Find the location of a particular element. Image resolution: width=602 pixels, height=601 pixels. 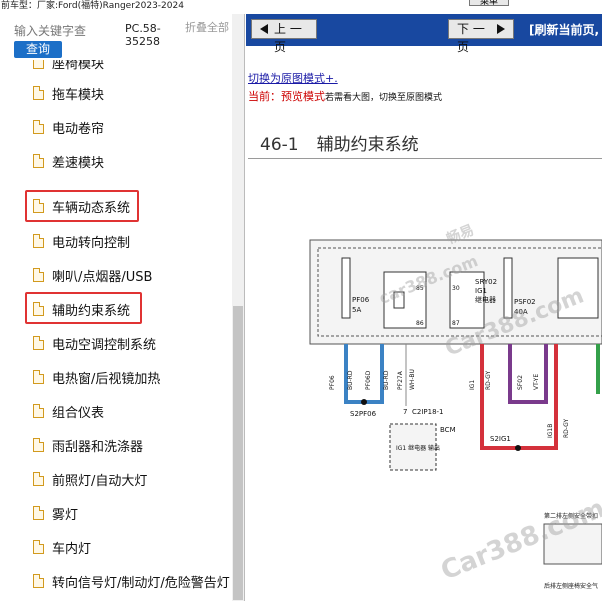

tree-scrollbar is located at coordinates (238, 307).